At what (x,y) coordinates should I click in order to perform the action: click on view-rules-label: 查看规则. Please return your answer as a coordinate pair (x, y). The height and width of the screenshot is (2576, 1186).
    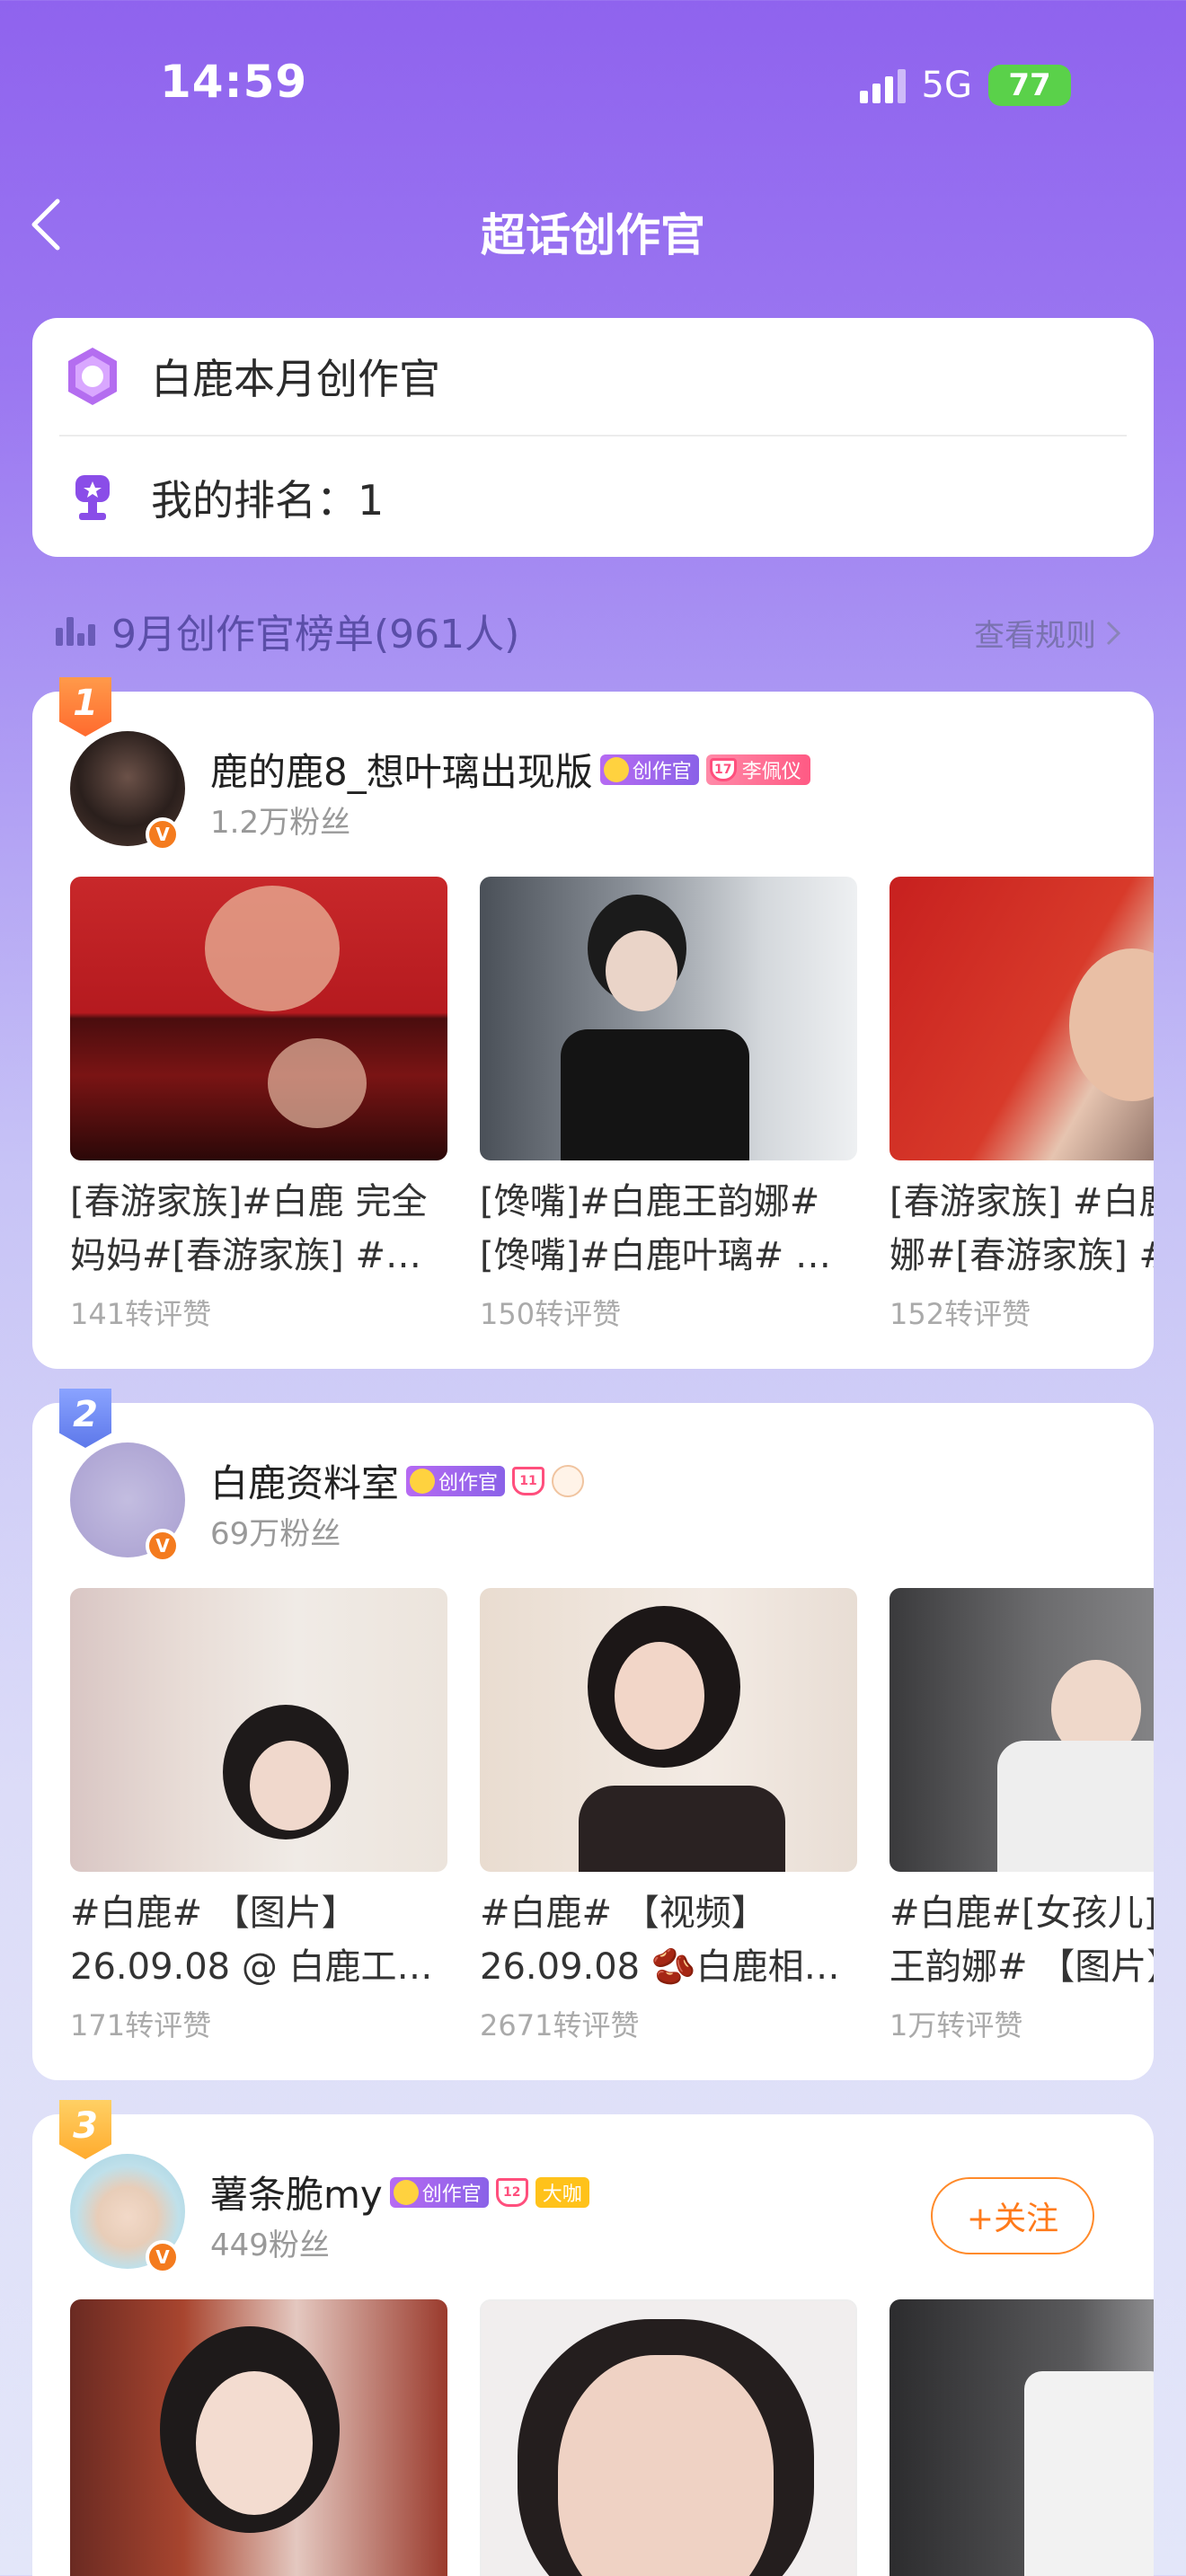
    Looking at the image, I should click on (1035, 636).